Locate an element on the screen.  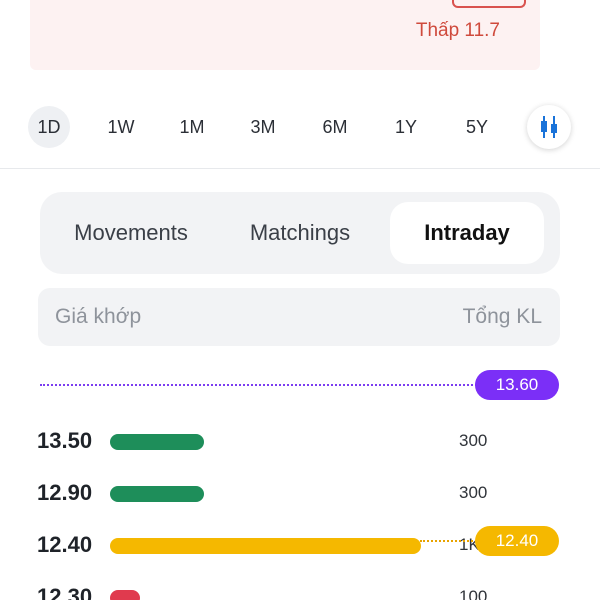
tab-intraday: Intraday is located at coordinates (467, 233).